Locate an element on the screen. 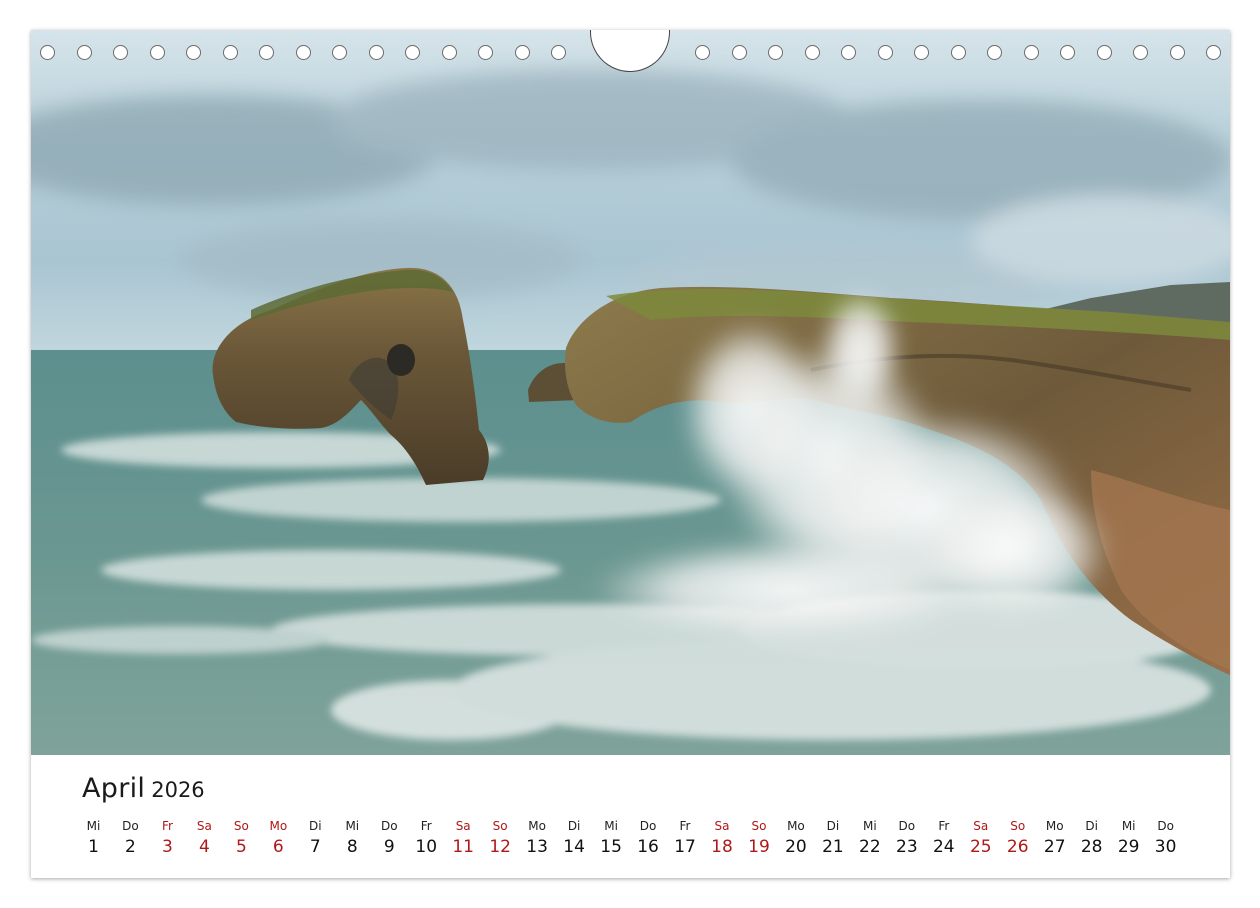  day-cell: Do 30 is located at coordinates (1165, 838).